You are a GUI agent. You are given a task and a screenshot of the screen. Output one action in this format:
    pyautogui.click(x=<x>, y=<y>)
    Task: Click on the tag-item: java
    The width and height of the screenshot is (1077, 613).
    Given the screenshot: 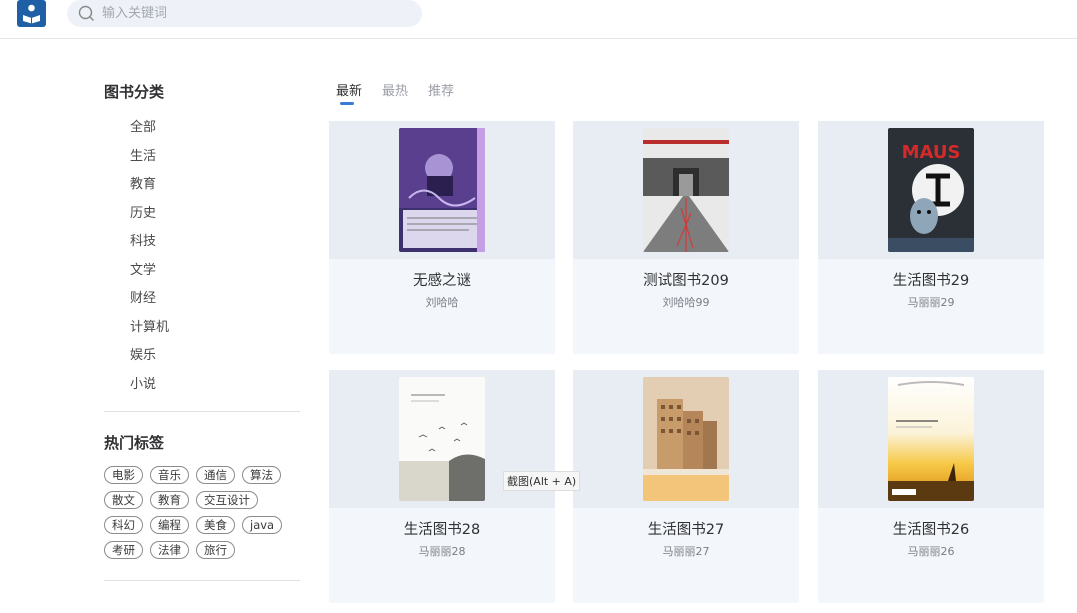 What is the action you would take?
    pyautogui.click(x=262, y=525)
    